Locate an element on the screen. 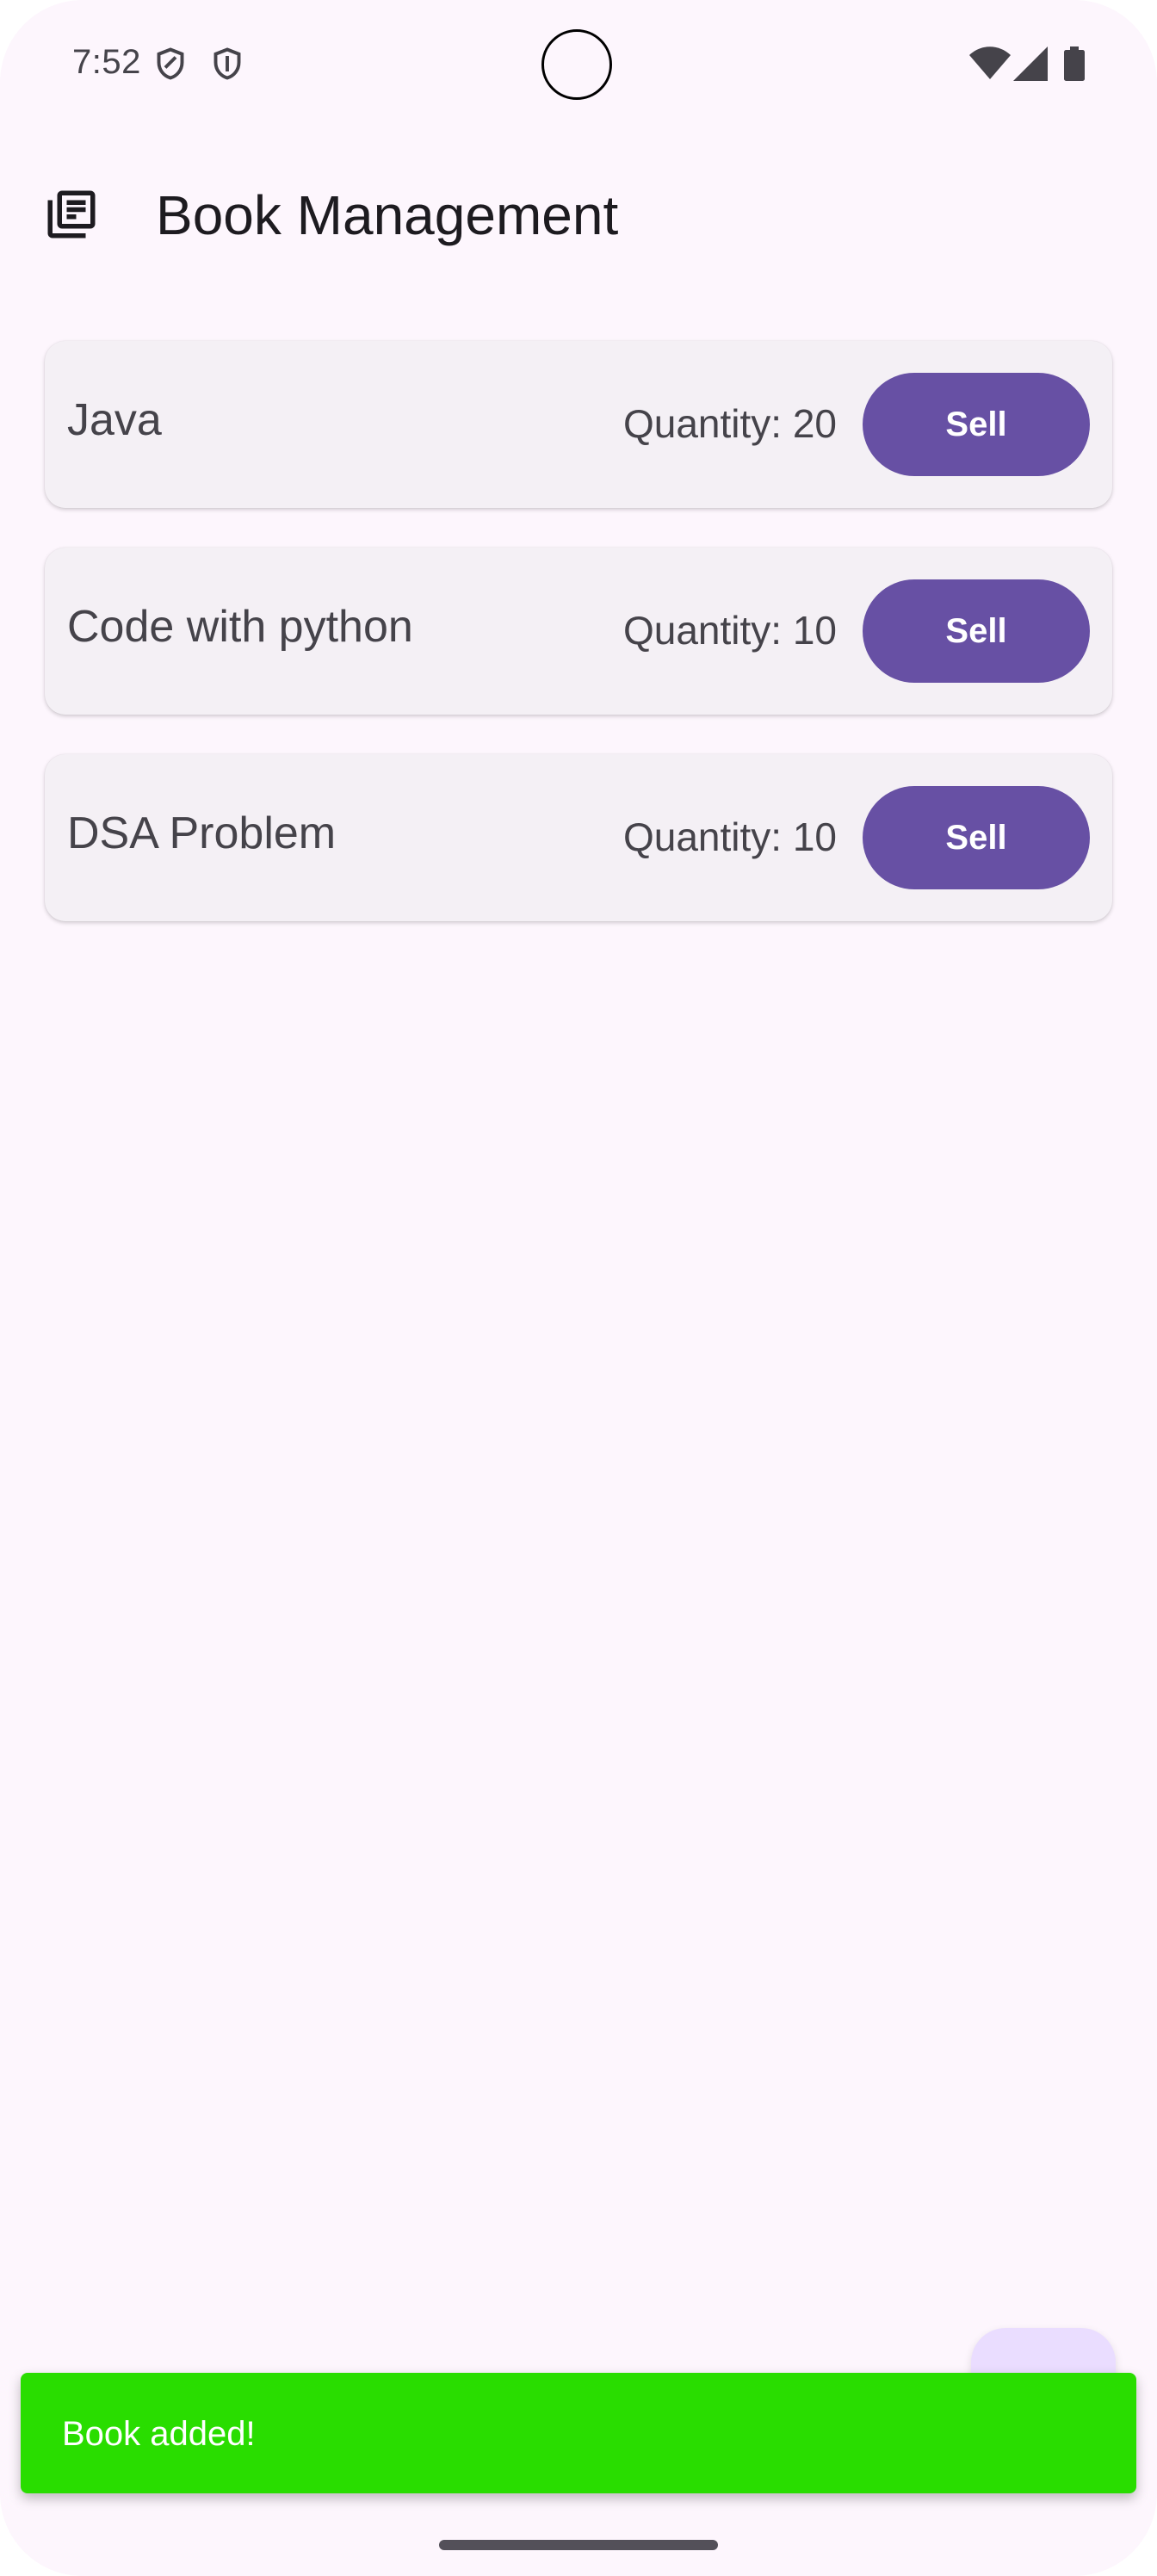  book-card: Code with python Quantity: 10 Sell is located at coordinates (579, 631).